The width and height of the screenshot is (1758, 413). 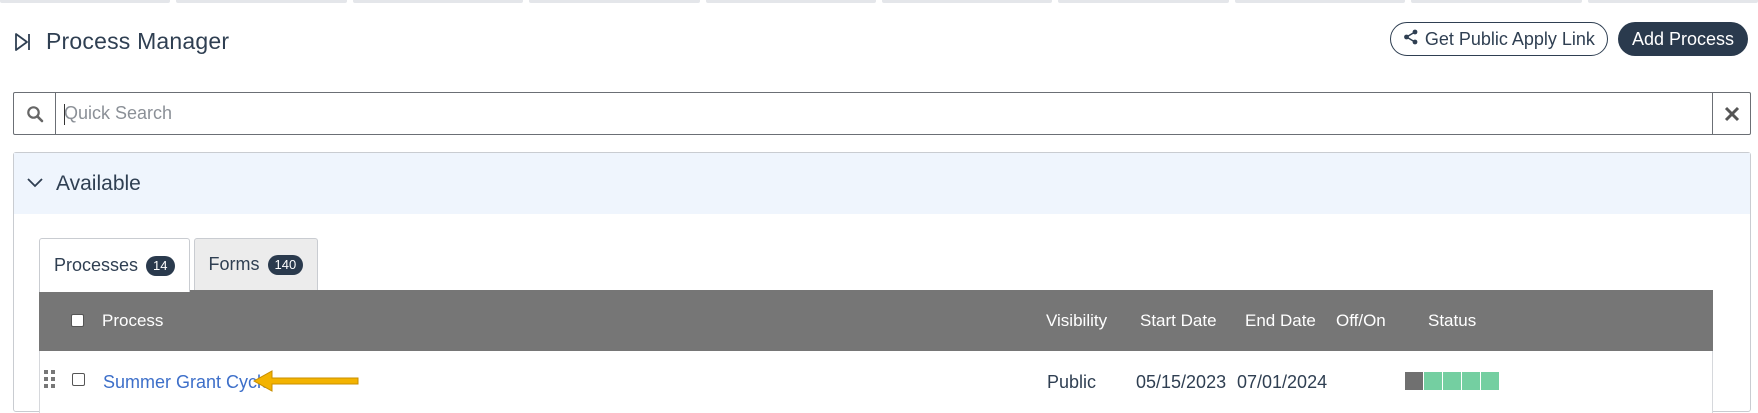 What do you see at coordinates (50, 381) in the screenshot?
I see `drag-handle-icon` at bounding box center [50, 381].